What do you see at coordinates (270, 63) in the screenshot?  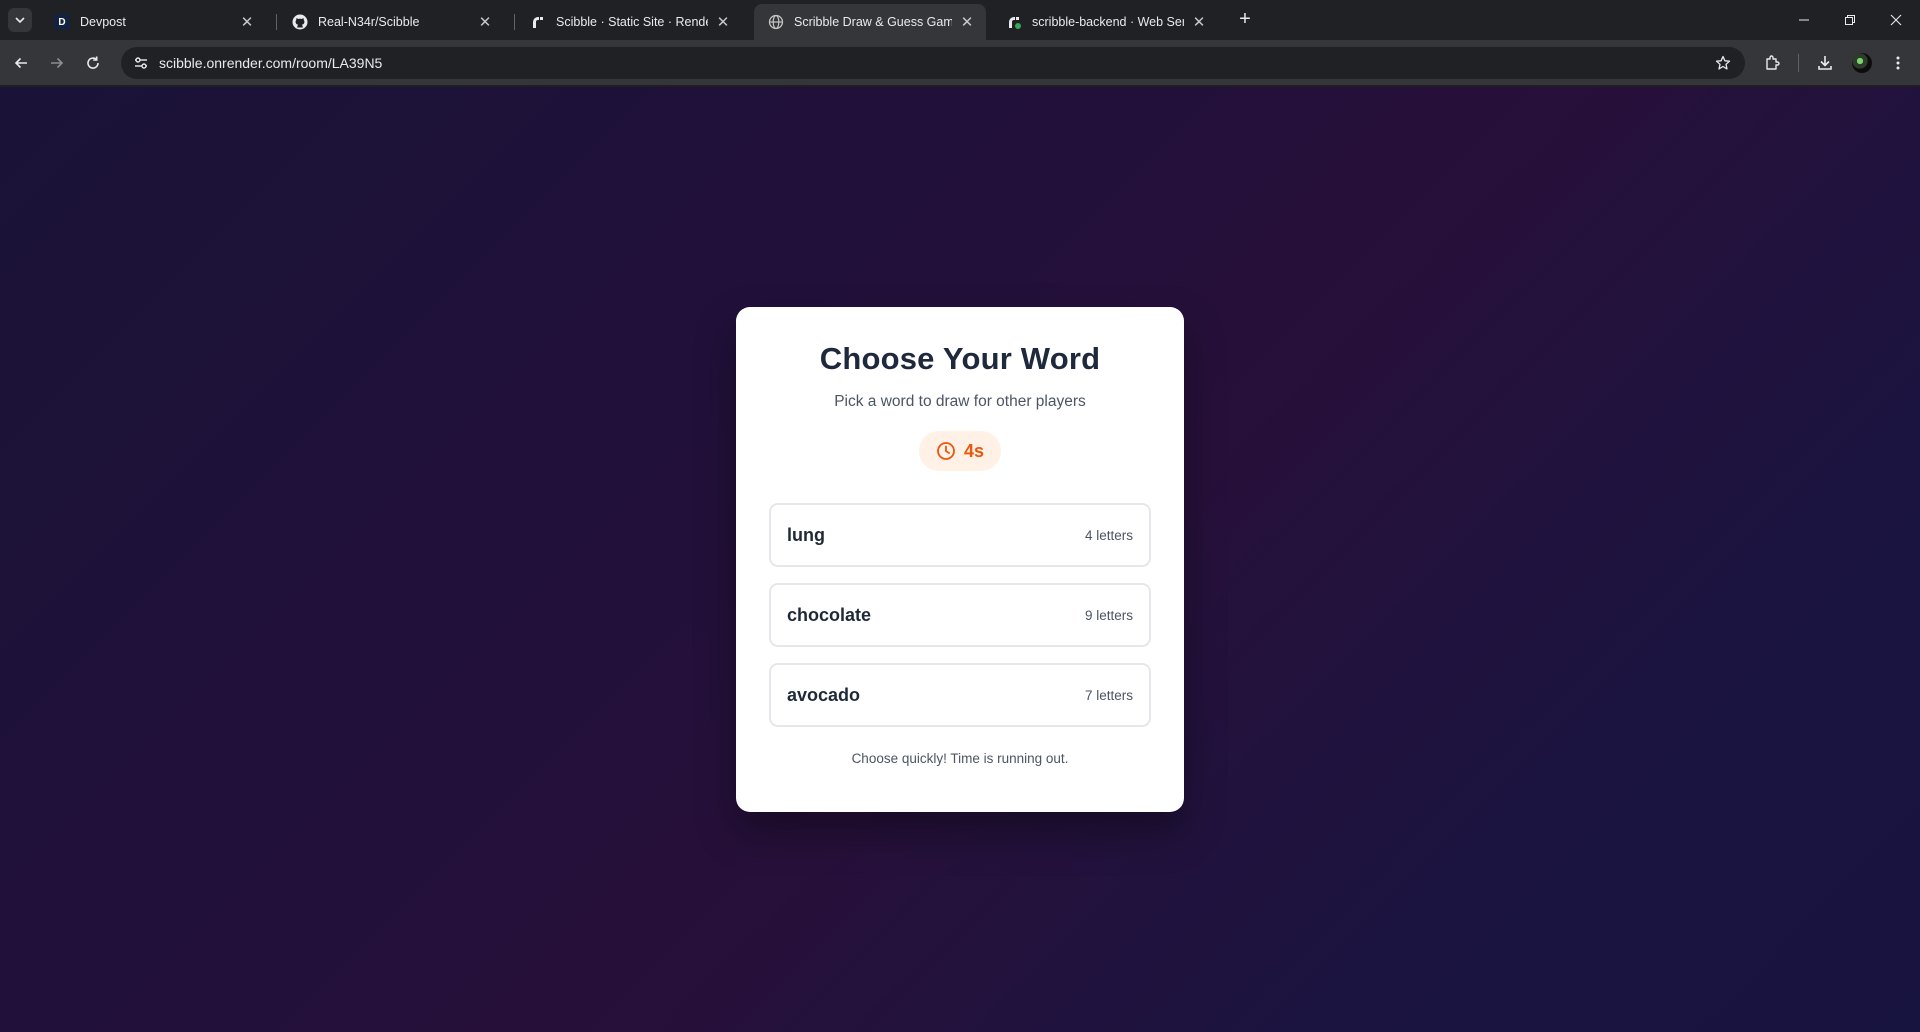 I see `url-text: scibble.onrender.com/room/LA39N5` at bounding box center [270, 63].